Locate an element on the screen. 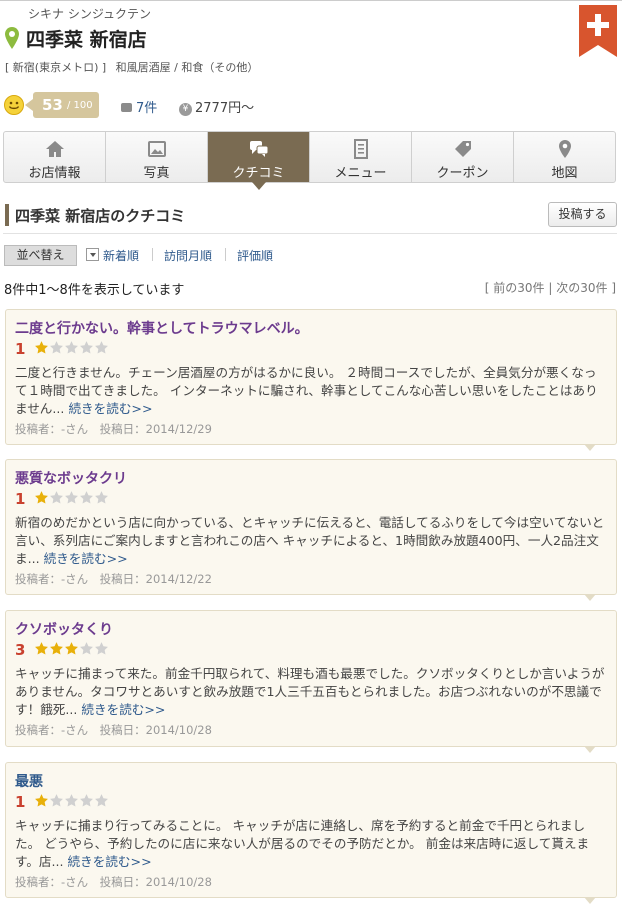 The image size is (622, 909). score-row: 53 / 100 7件 ¥2777円～ is located at coordinates (311, 106).